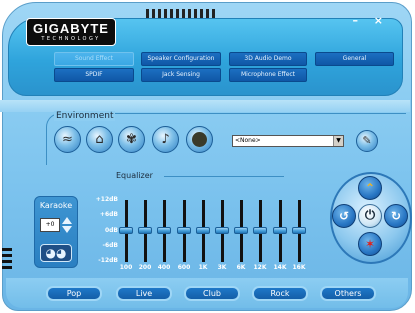 This screenshot has height=313, width=415. Describe the element at coordinates (224, 176) in the screenshot. I see `equalizer-divider` at that location.